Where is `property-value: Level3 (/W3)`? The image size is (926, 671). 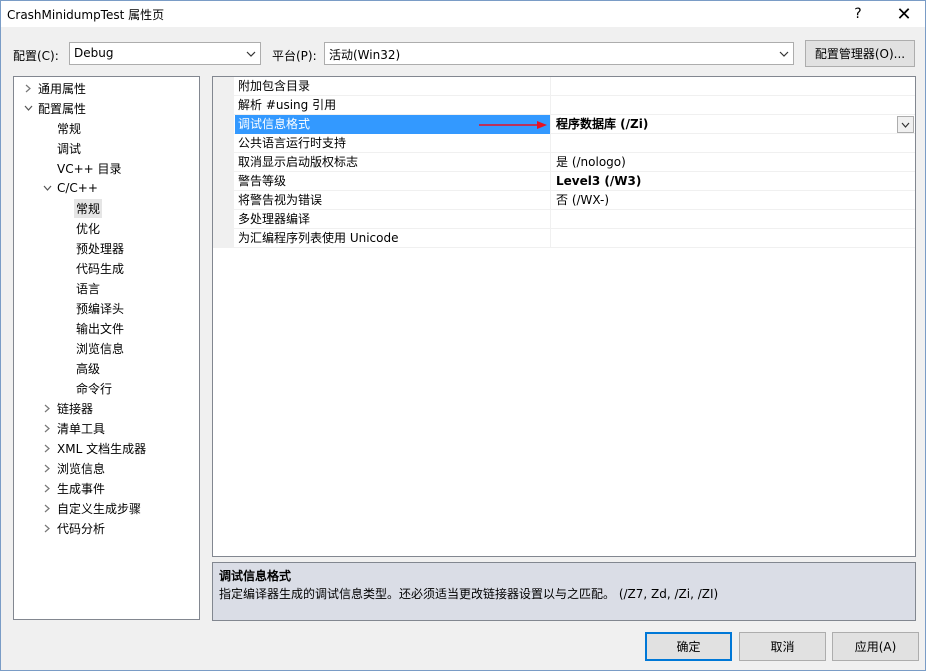 property-value: Level3 (/W3) is located at coordinates (733, 181).